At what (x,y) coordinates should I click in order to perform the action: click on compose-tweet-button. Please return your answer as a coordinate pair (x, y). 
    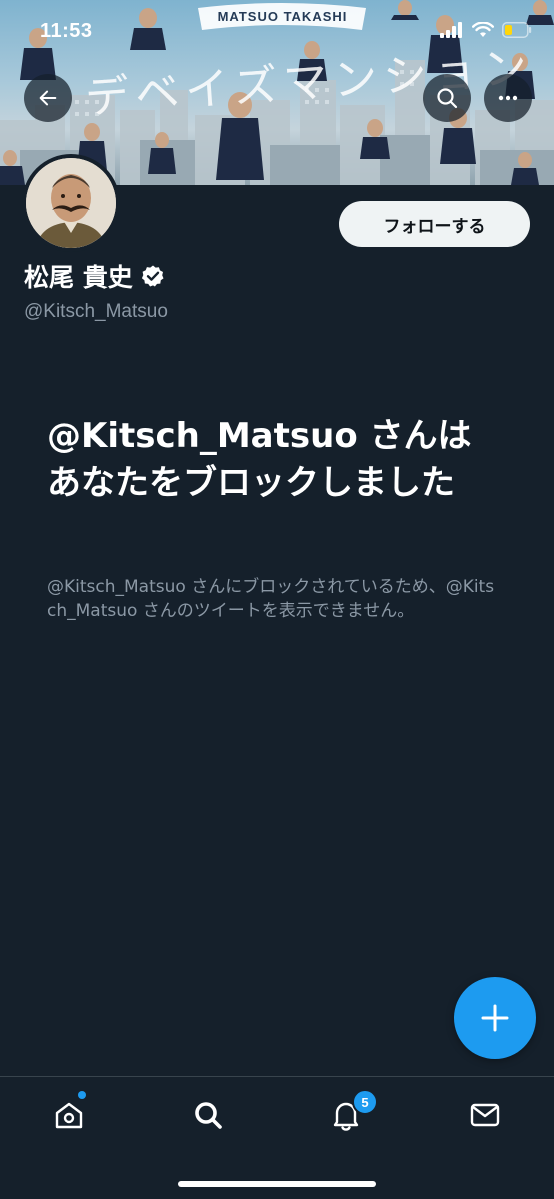
    Looking at the image, I should click on (495, 1018).